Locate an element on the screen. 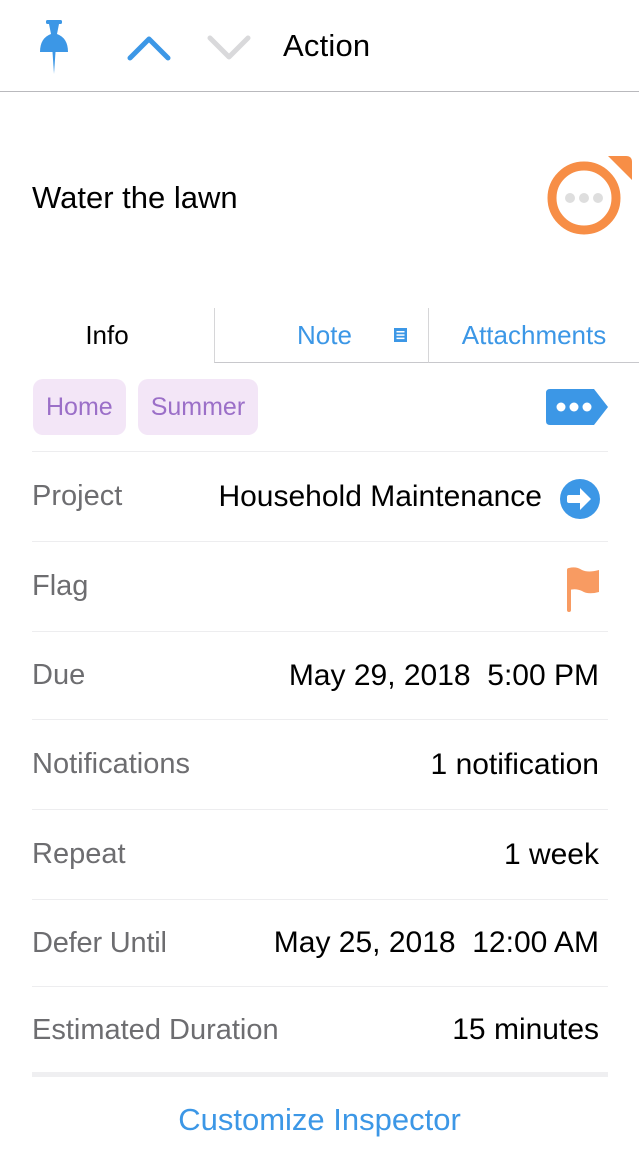 The width and height of the screenshot is (639, 1168). tag-list: Home Summer is located at coordinates (146, 407).